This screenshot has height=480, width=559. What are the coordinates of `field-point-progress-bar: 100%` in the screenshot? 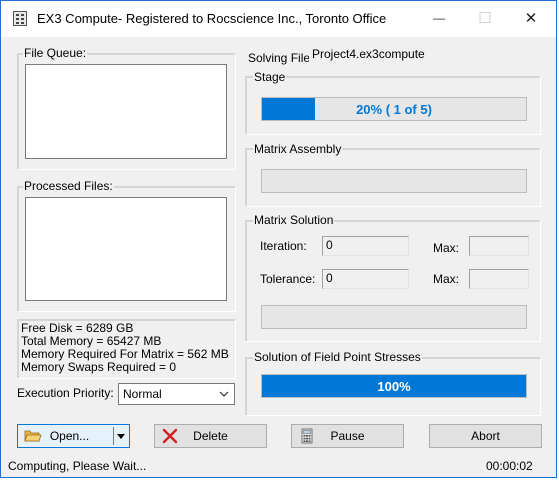 It's located at (394, 386).